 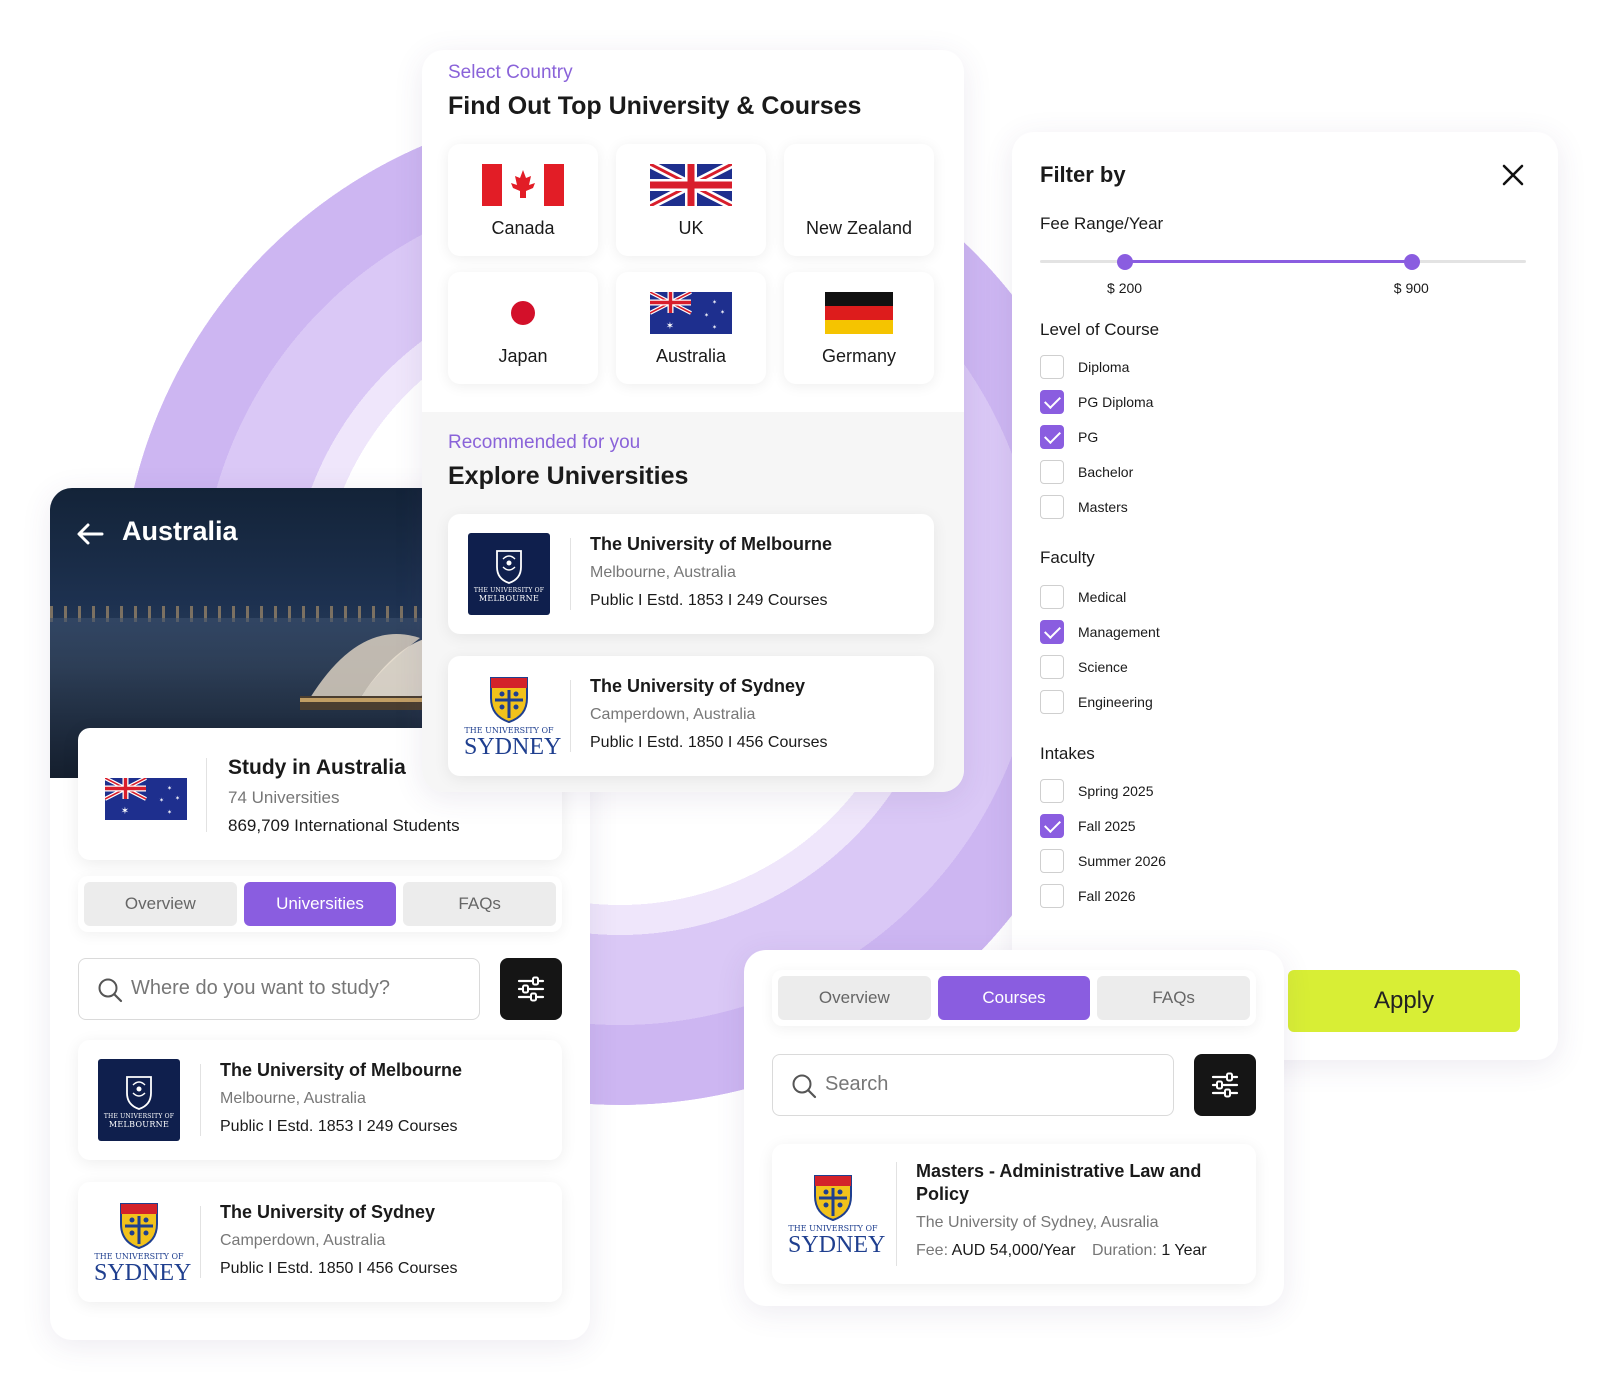 I want to click on tab-courses: Courses, so click(x=1014, y=998).